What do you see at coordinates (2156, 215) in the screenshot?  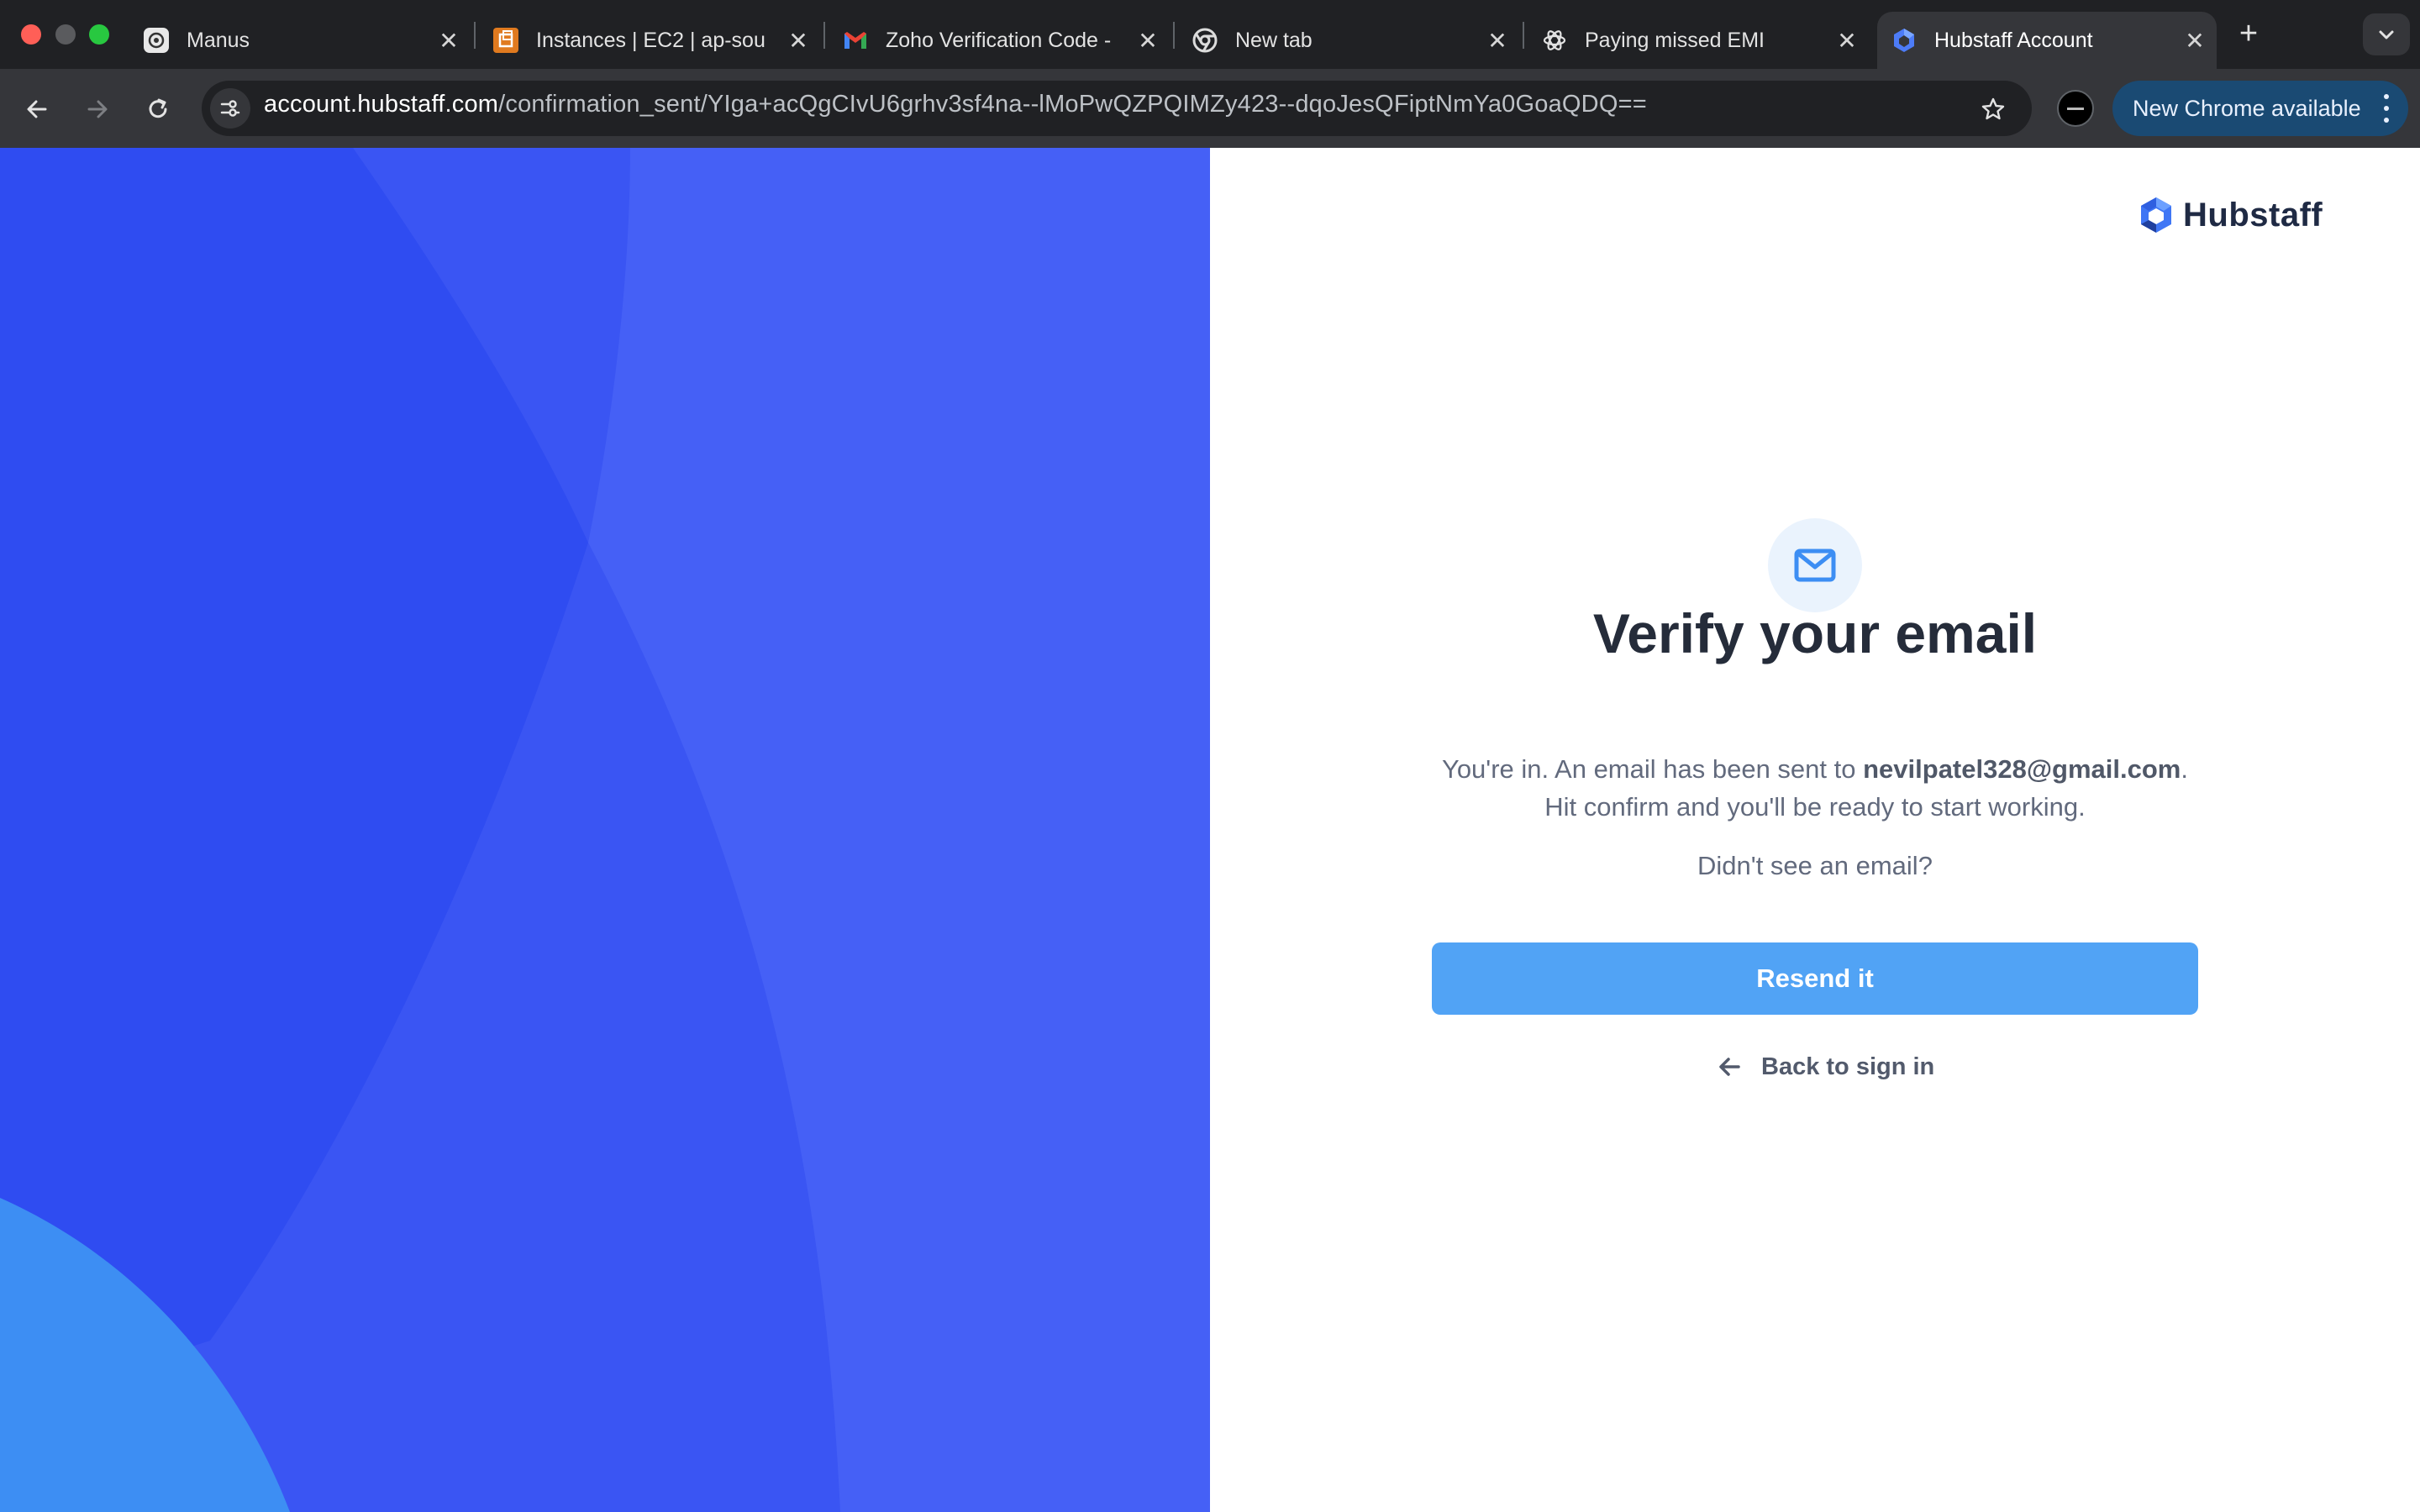 I see `hubstaff-logo-icon` at bounding box center [2156, 215].